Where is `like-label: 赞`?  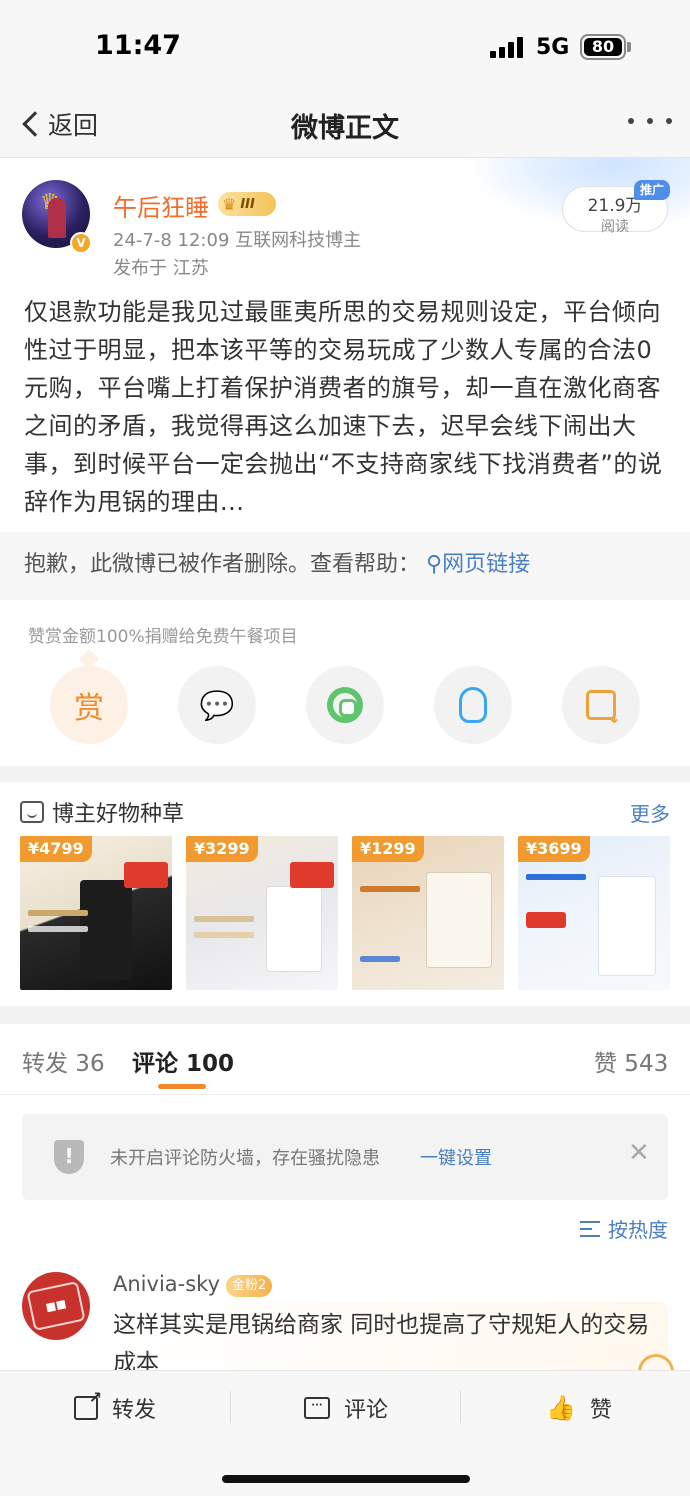
like-label: 赞 is located at coordinates (600, 1410).